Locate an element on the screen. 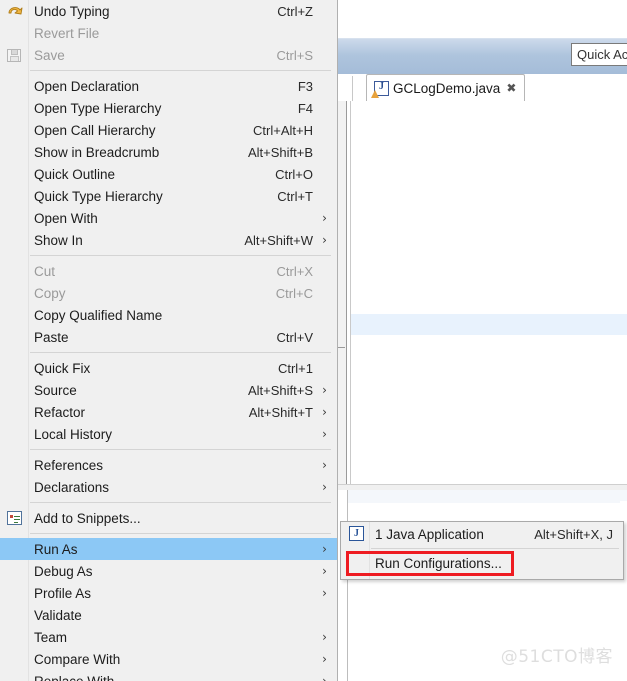 This screenshot has height=681, width=627. menu-item-label: Declarations is located at coordinates (72, 487).